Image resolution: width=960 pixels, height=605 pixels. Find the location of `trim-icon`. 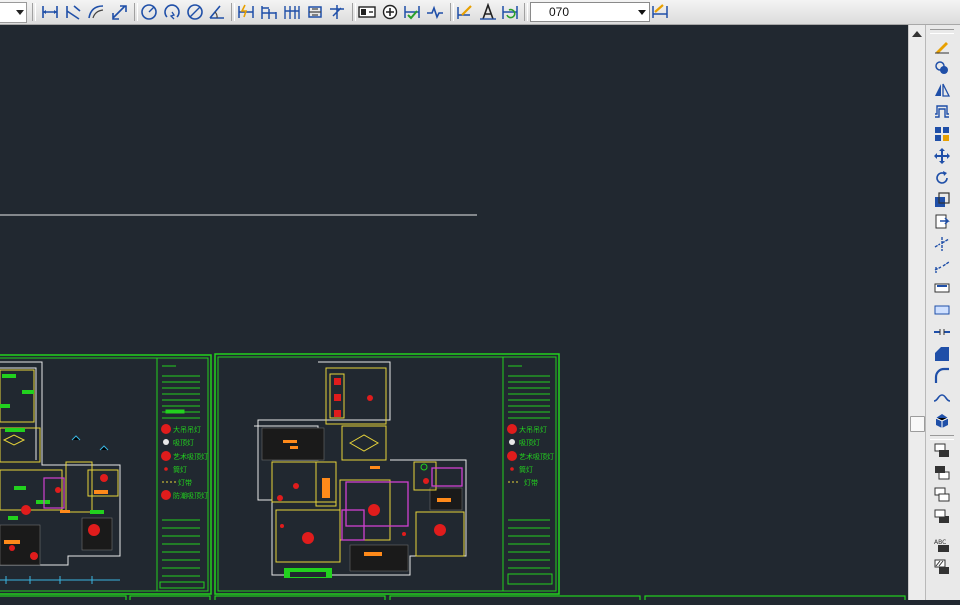

trim-icon is located at coordinates (942, 244).